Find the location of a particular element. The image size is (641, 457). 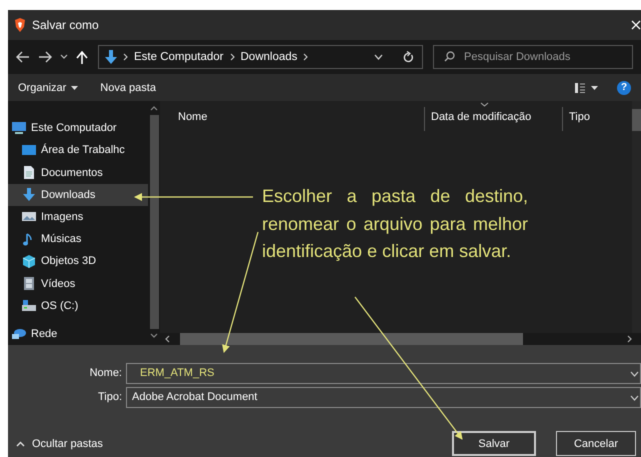

file-type-dropdown: Adobe Acrobat Document is located at coordinates (383, 397).